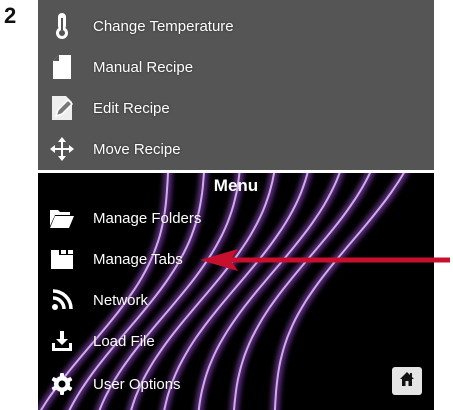 The height and width of the screenshot is (410, 453). I want to click on network-wifi-icon, so click(62, 300).